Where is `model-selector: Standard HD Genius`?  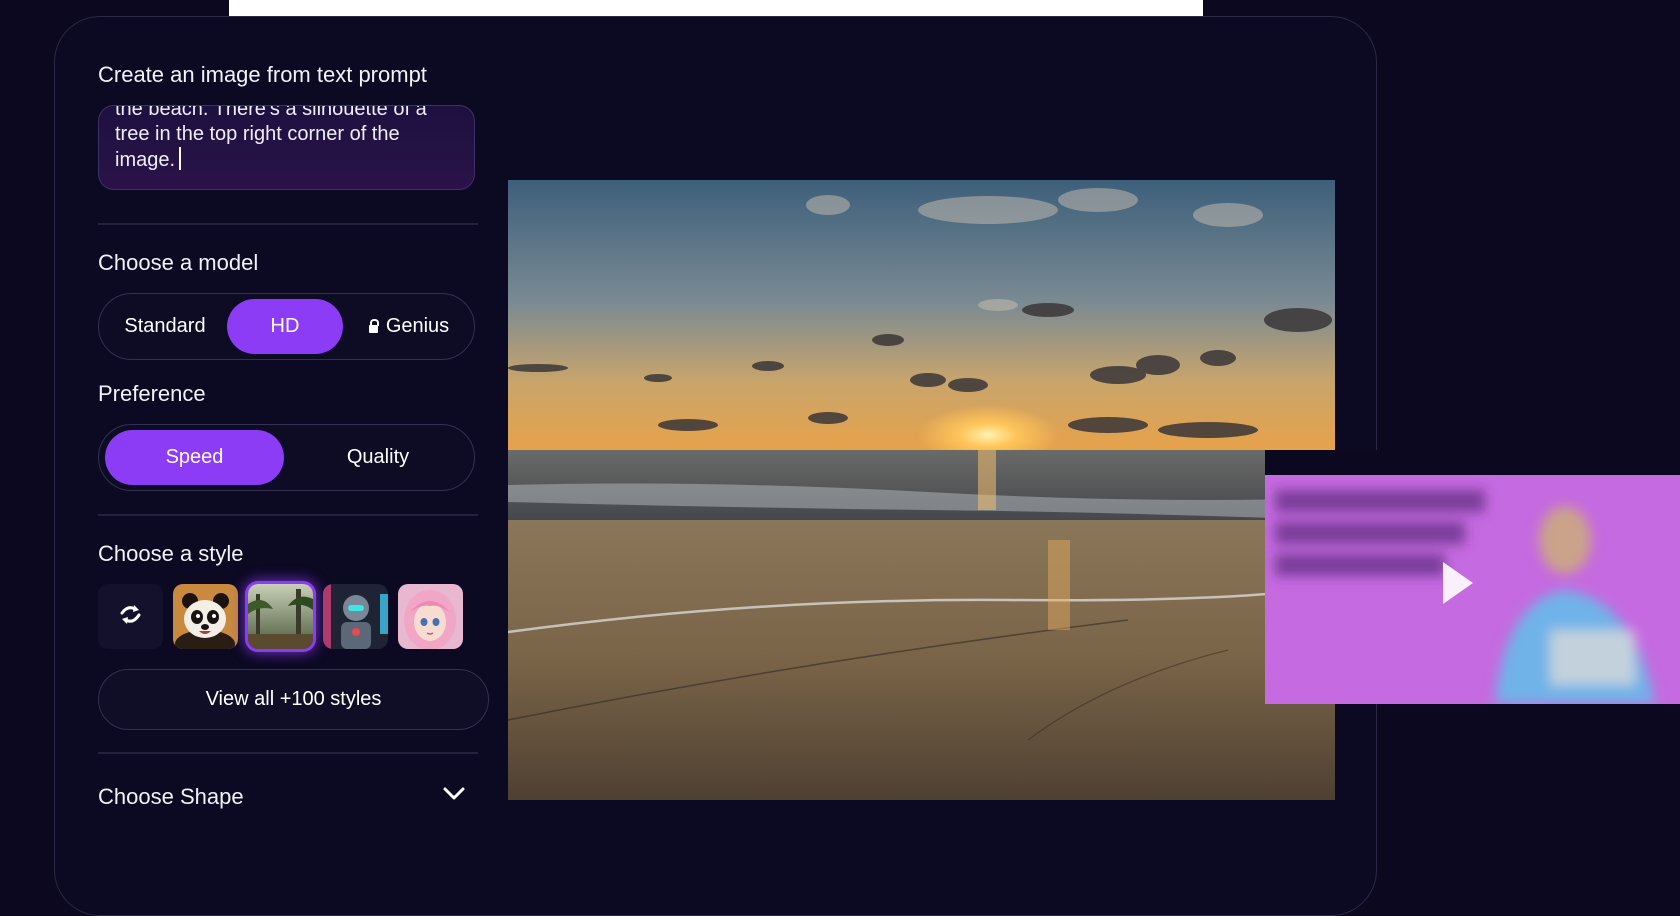
model-selector: Standard HD Genius is located at coordinates (286, 326).